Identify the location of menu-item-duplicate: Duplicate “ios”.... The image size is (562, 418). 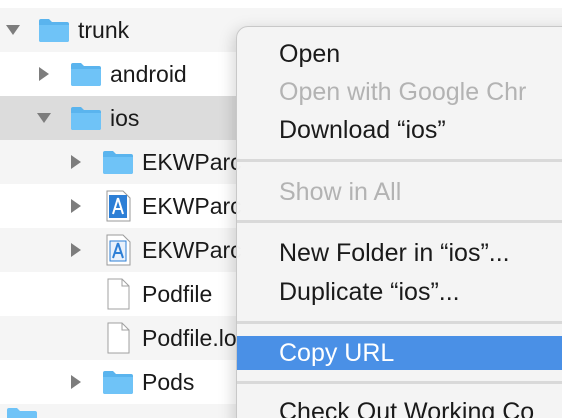
(399, 292).